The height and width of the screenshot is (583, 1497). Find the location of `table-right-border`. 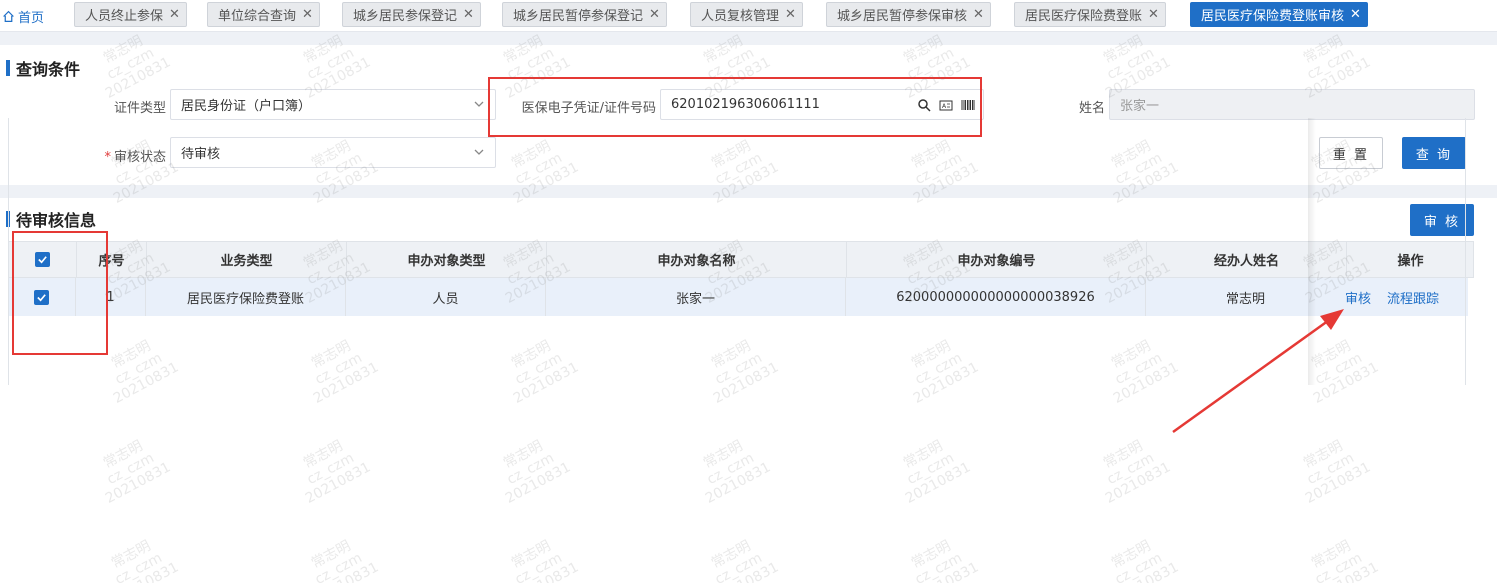

table-right-border is located at coordinates (1465, 251).